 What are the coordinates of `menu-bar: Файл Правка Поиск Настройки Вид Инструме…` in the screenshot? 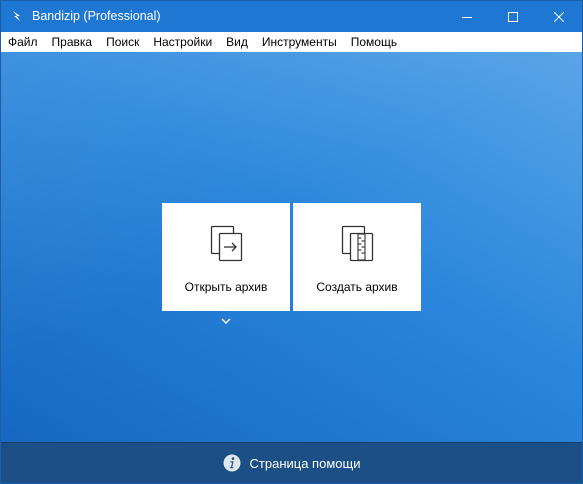 It's located at (291, 42).